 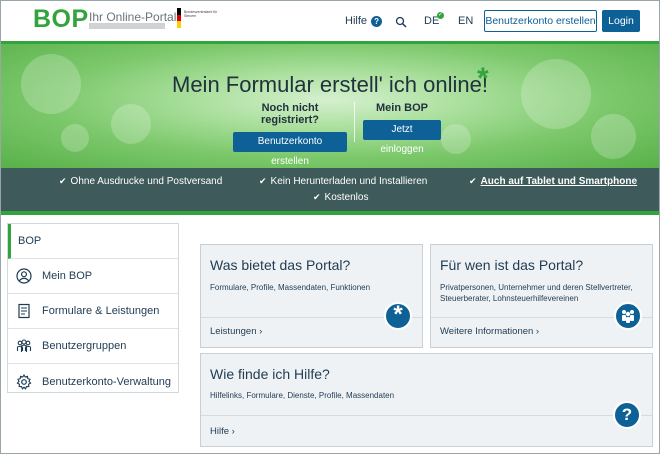 I want to click on card-title: Für wen ist das Portal?, so click(x=512, y=265).